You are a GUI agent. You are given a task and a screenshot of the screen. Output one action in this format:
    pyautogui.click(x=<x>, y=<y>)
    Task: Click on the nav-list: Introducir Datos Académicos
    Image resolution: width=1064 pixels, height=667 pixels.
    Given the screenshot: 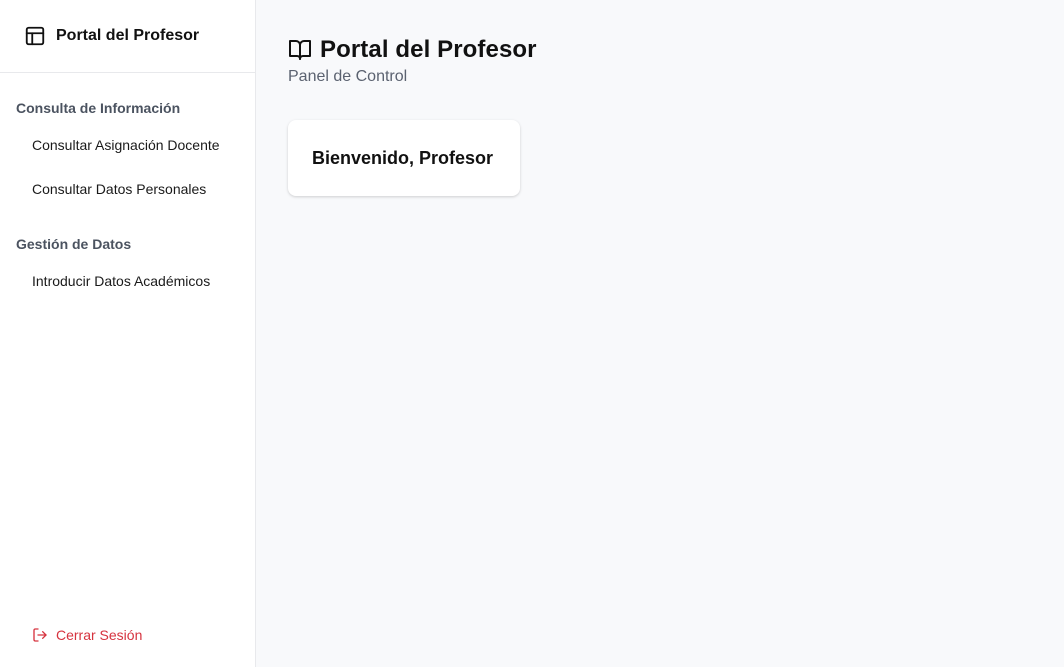 What is the action you would take?
    pyautogui.click(x=127, y=292)
    